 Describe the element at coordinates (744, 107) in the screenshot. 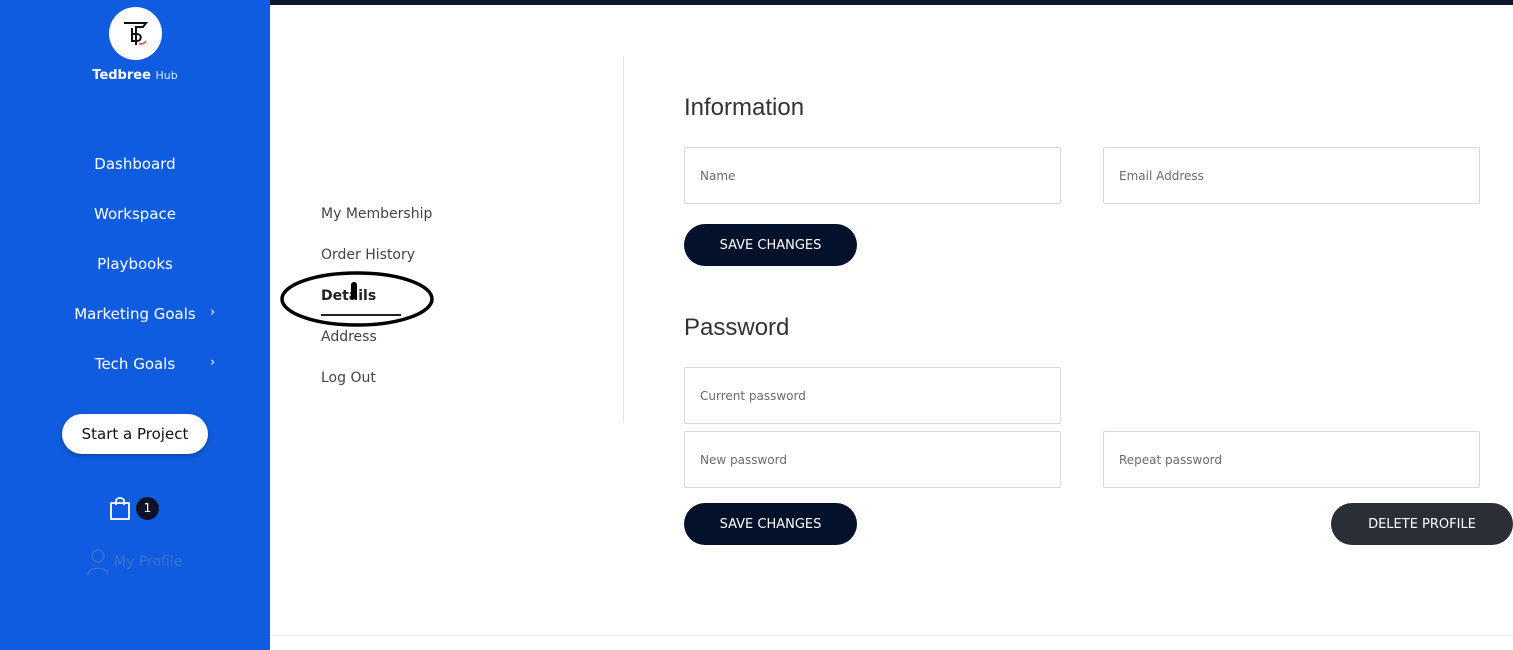

I see `information-title: Information` at that location.